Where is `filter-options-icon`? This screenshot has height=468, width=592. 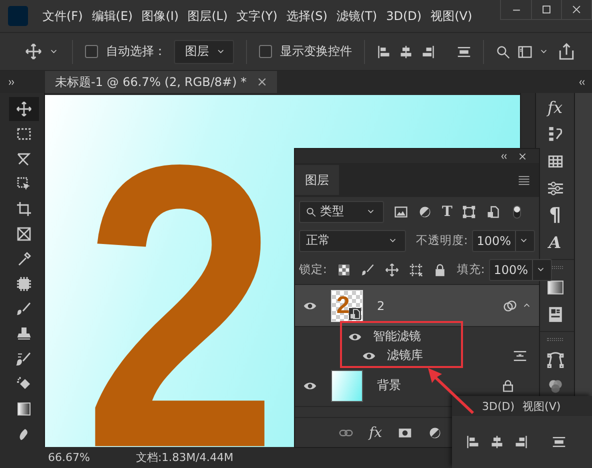
filter-options-icon is located at coordinates (520, 355).